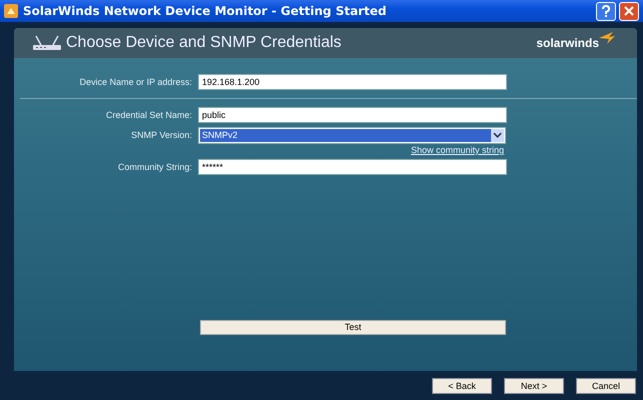 The image size is (643, 400). Describe the element at coordinates (47, 43) in the screenshot. I see `router-icon` at that location.